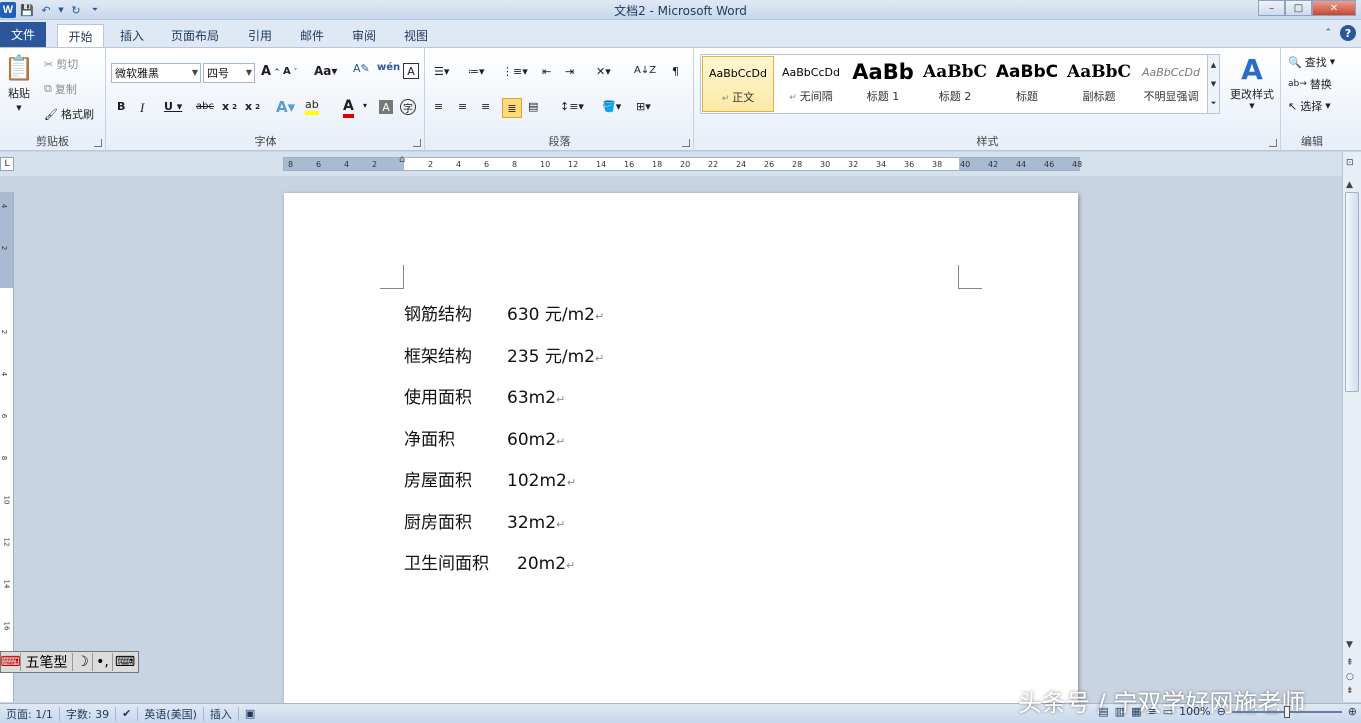 This screenshot has height=723, width=1361. What do you see at coordinates (103, 662) in the screenshot?
I see `punctuation-icon: •,` at bounding box center [103, 662].